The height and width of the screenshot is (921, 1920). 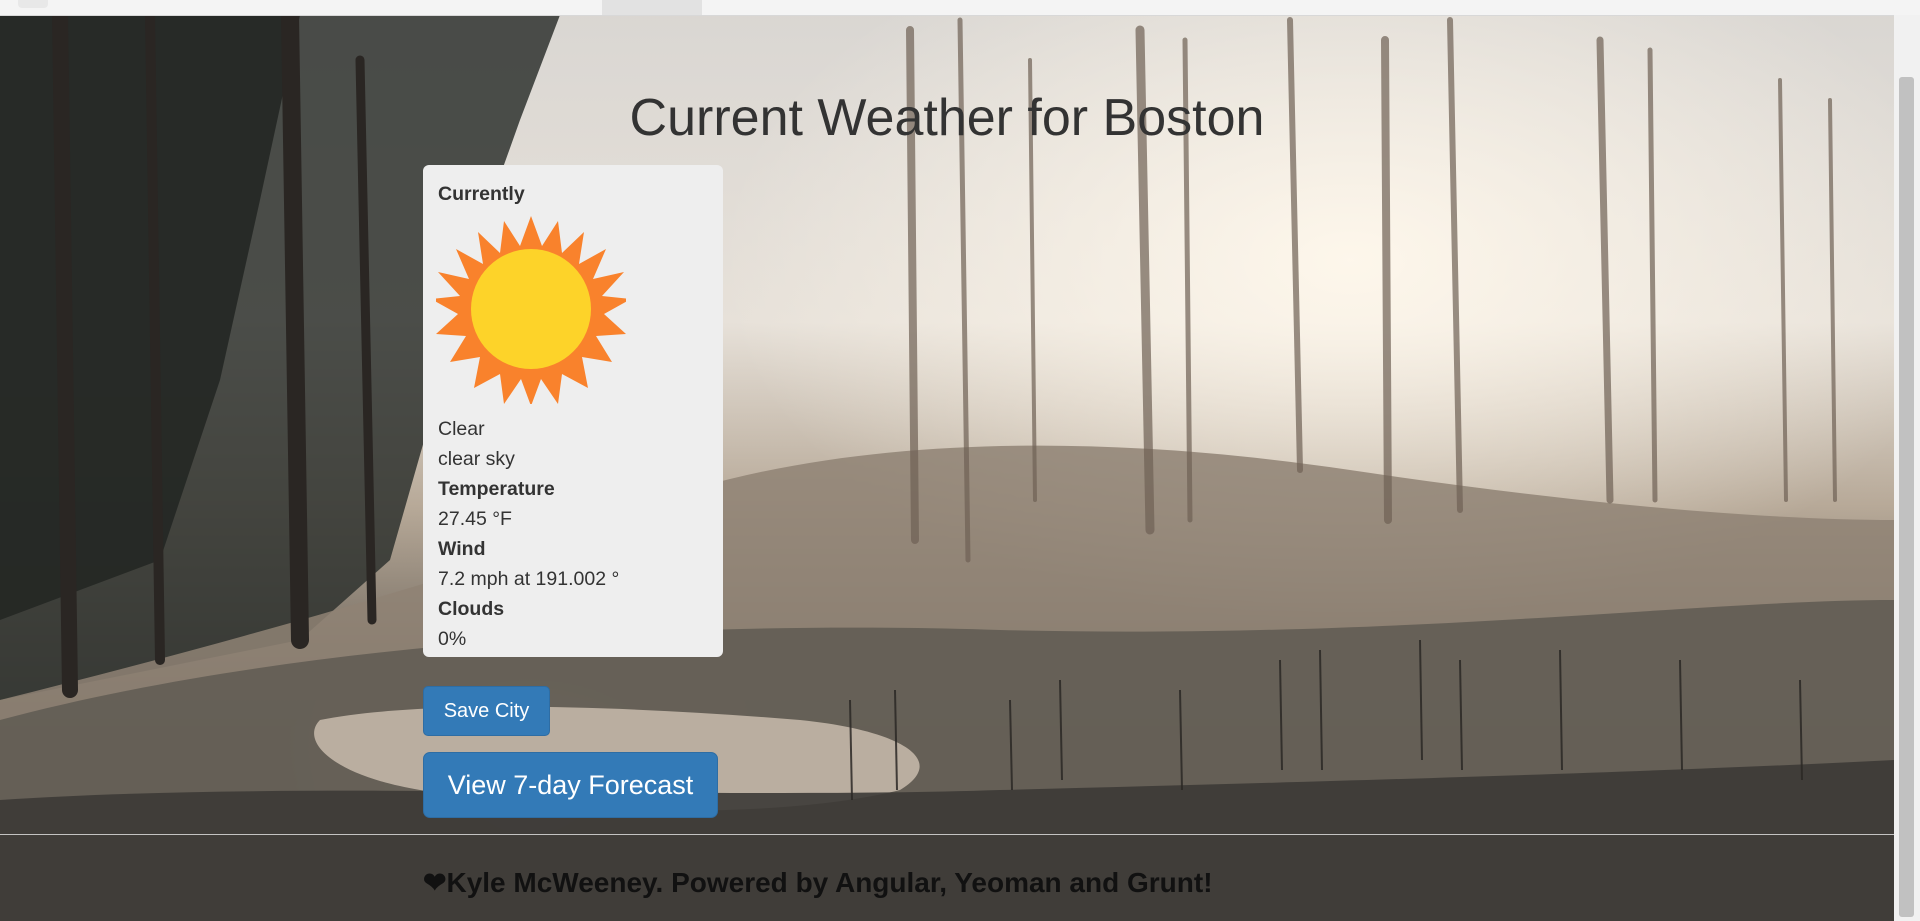 What do you see at coordinates (471, 609) in the screenshot?
I see `clouds-label: Clouds` at bounding box center [471, 609].